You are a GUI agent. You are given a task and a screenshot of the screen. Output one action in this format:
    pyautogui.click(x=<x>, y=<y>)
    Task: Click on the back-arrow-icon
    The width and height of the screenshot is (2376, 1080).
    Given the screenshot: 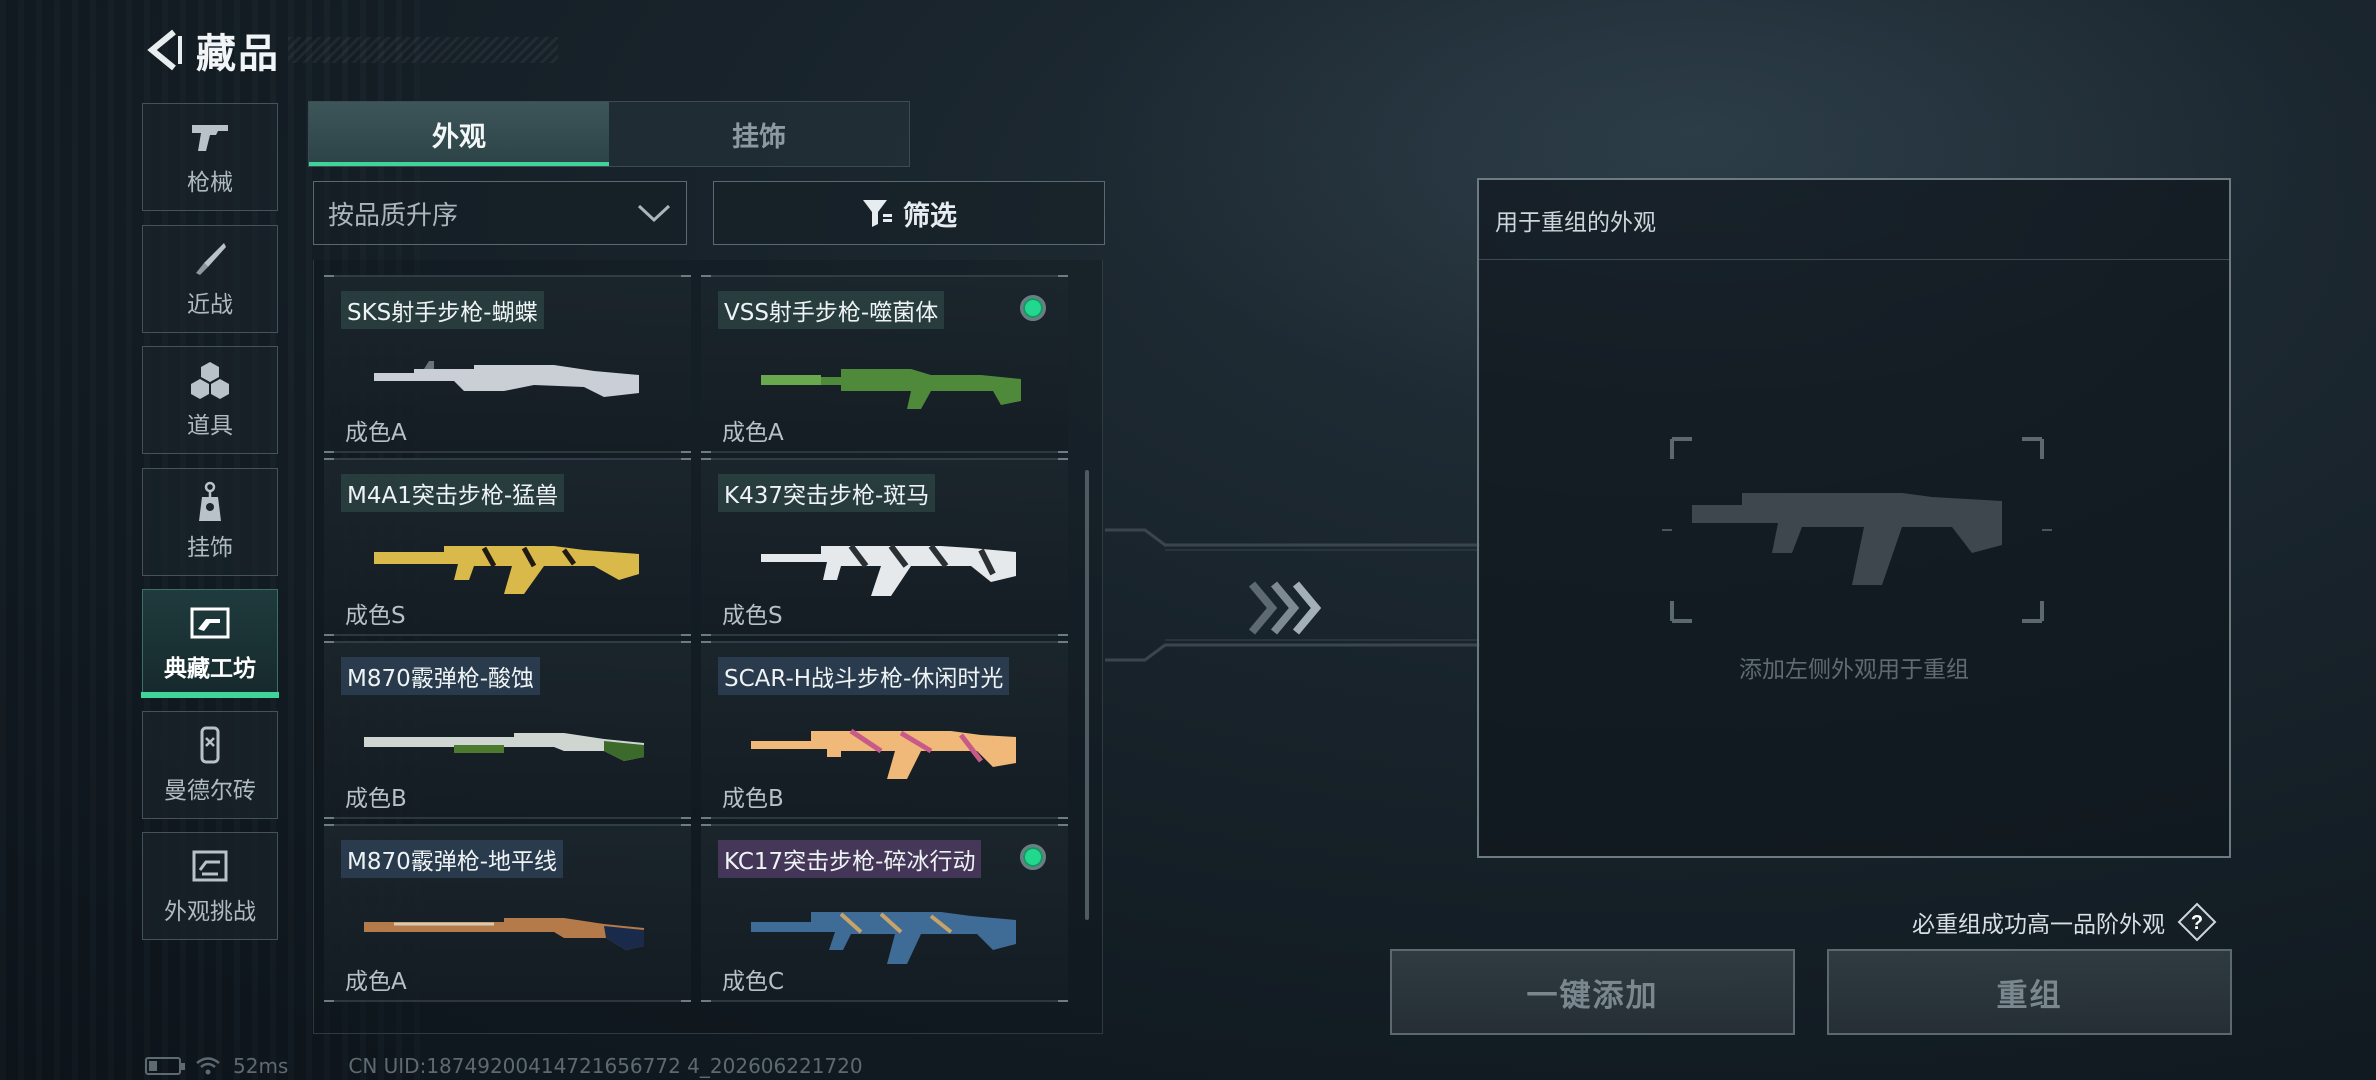 What is the action you would take?
    pyautogui.click(x=164, y=50)
    